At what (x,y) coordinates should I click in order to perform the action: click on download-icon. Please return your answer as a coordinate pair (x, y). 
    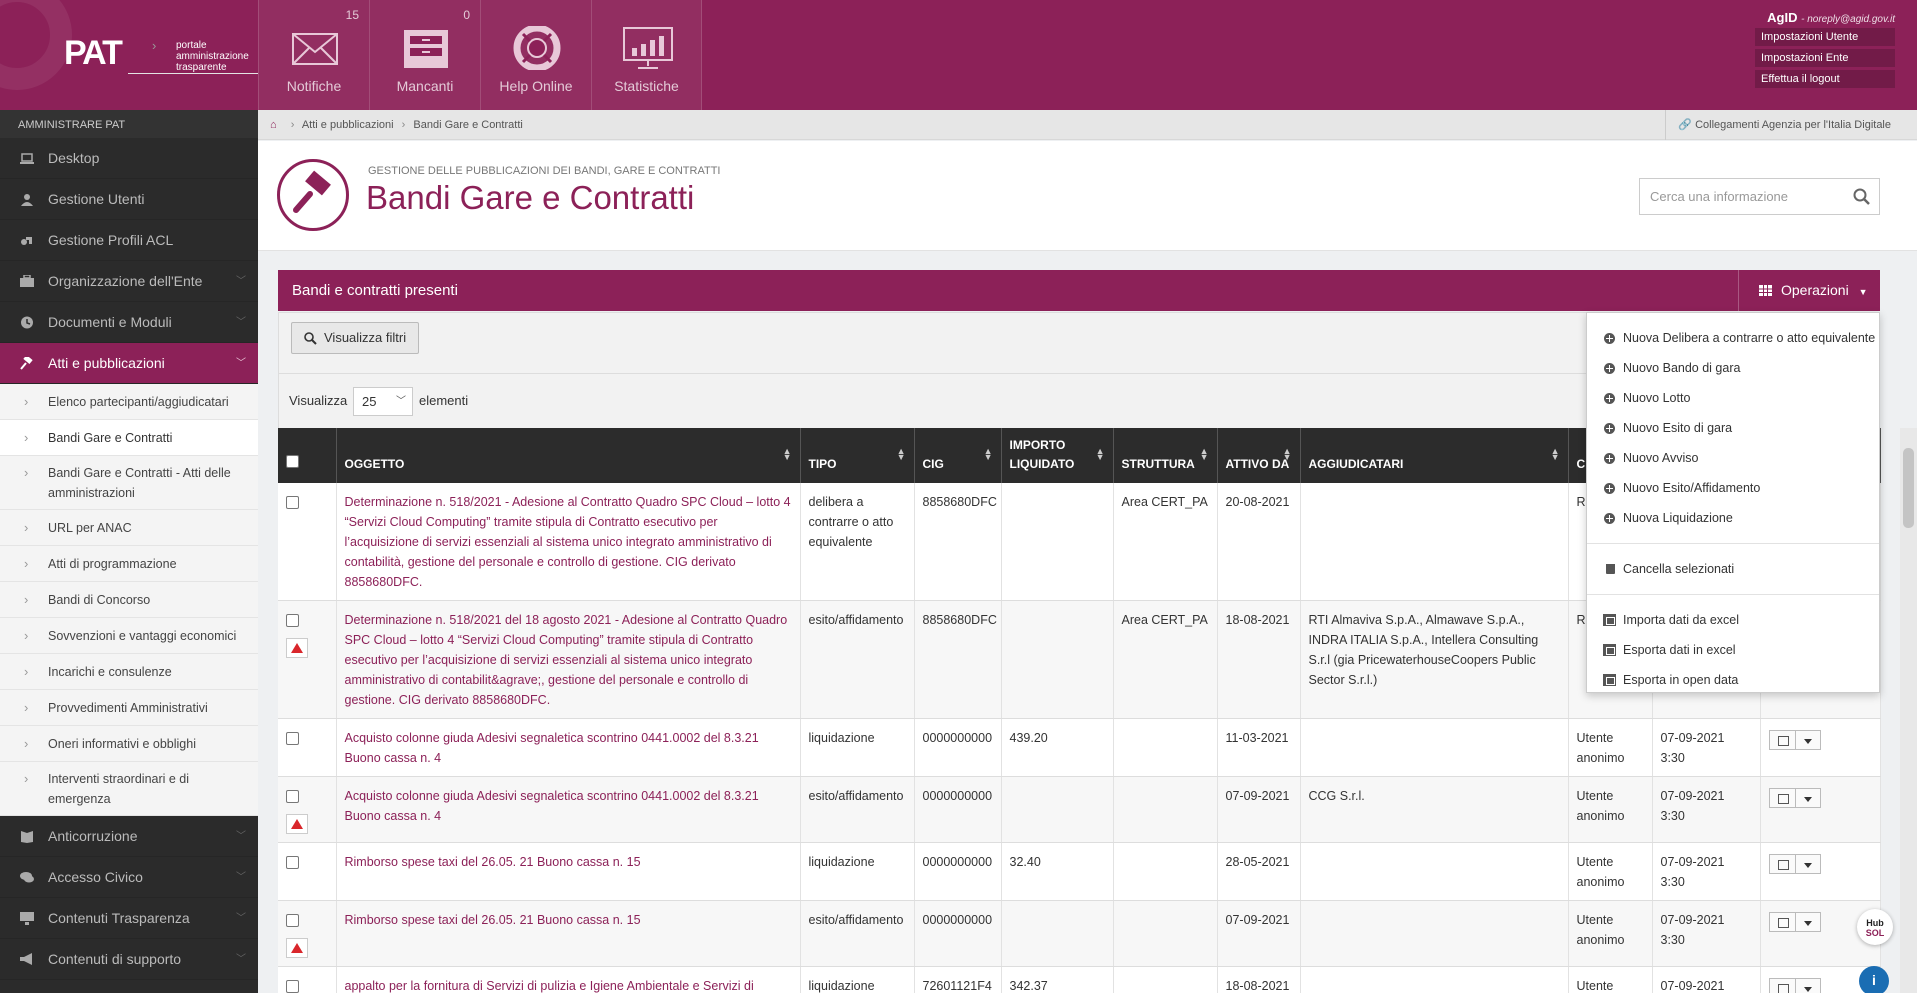
    Looking at the image, I should click on (1609, 680).